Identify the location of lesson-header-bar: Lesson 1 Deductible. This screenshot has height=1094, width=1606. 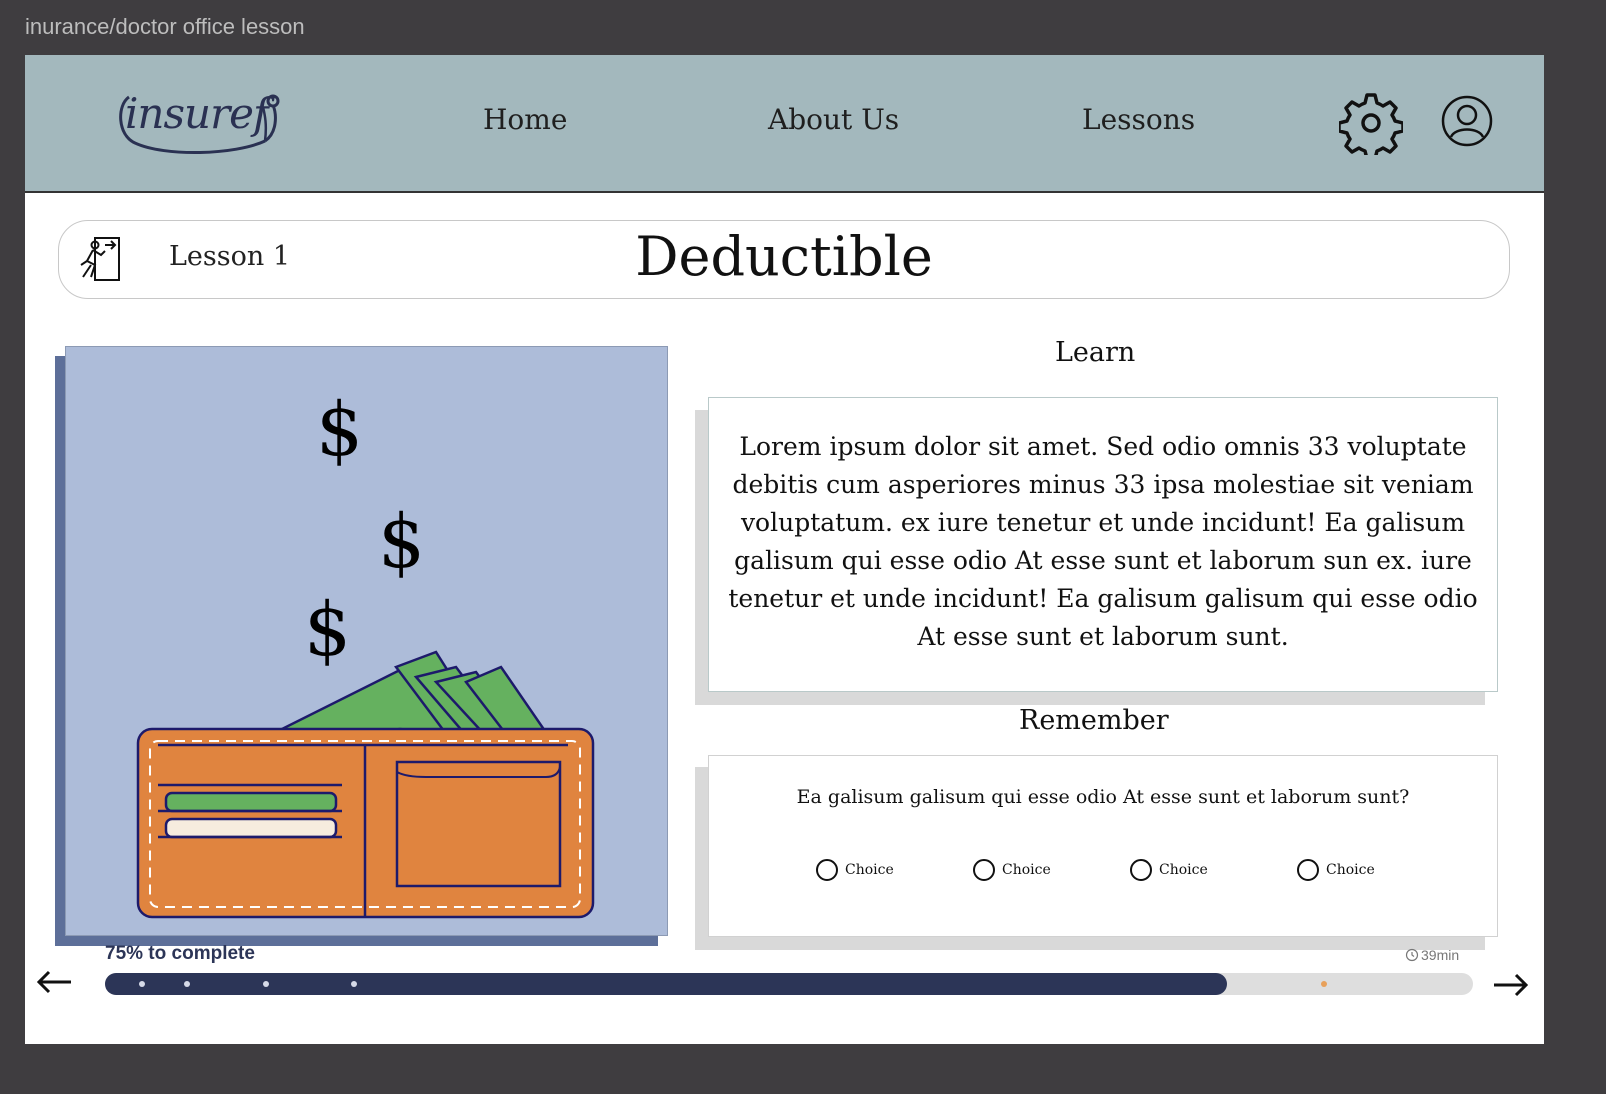
(784, 259).